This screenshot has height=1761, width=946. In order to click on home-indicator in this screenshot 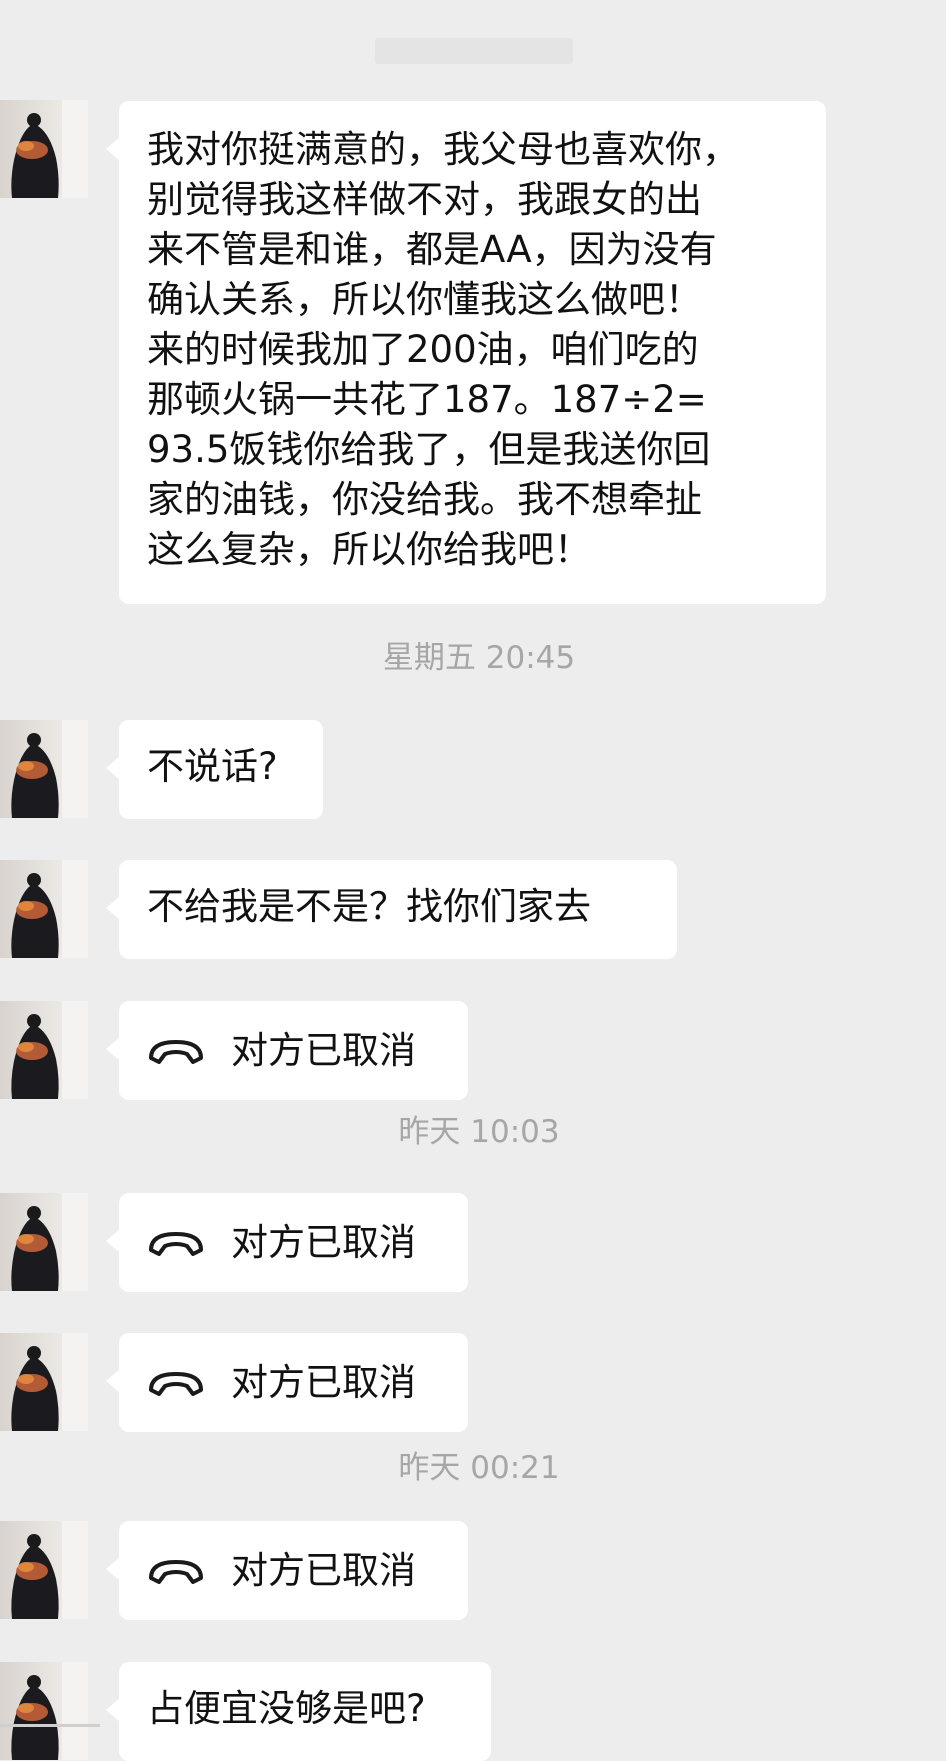, I will do `click(50, 1725)`.